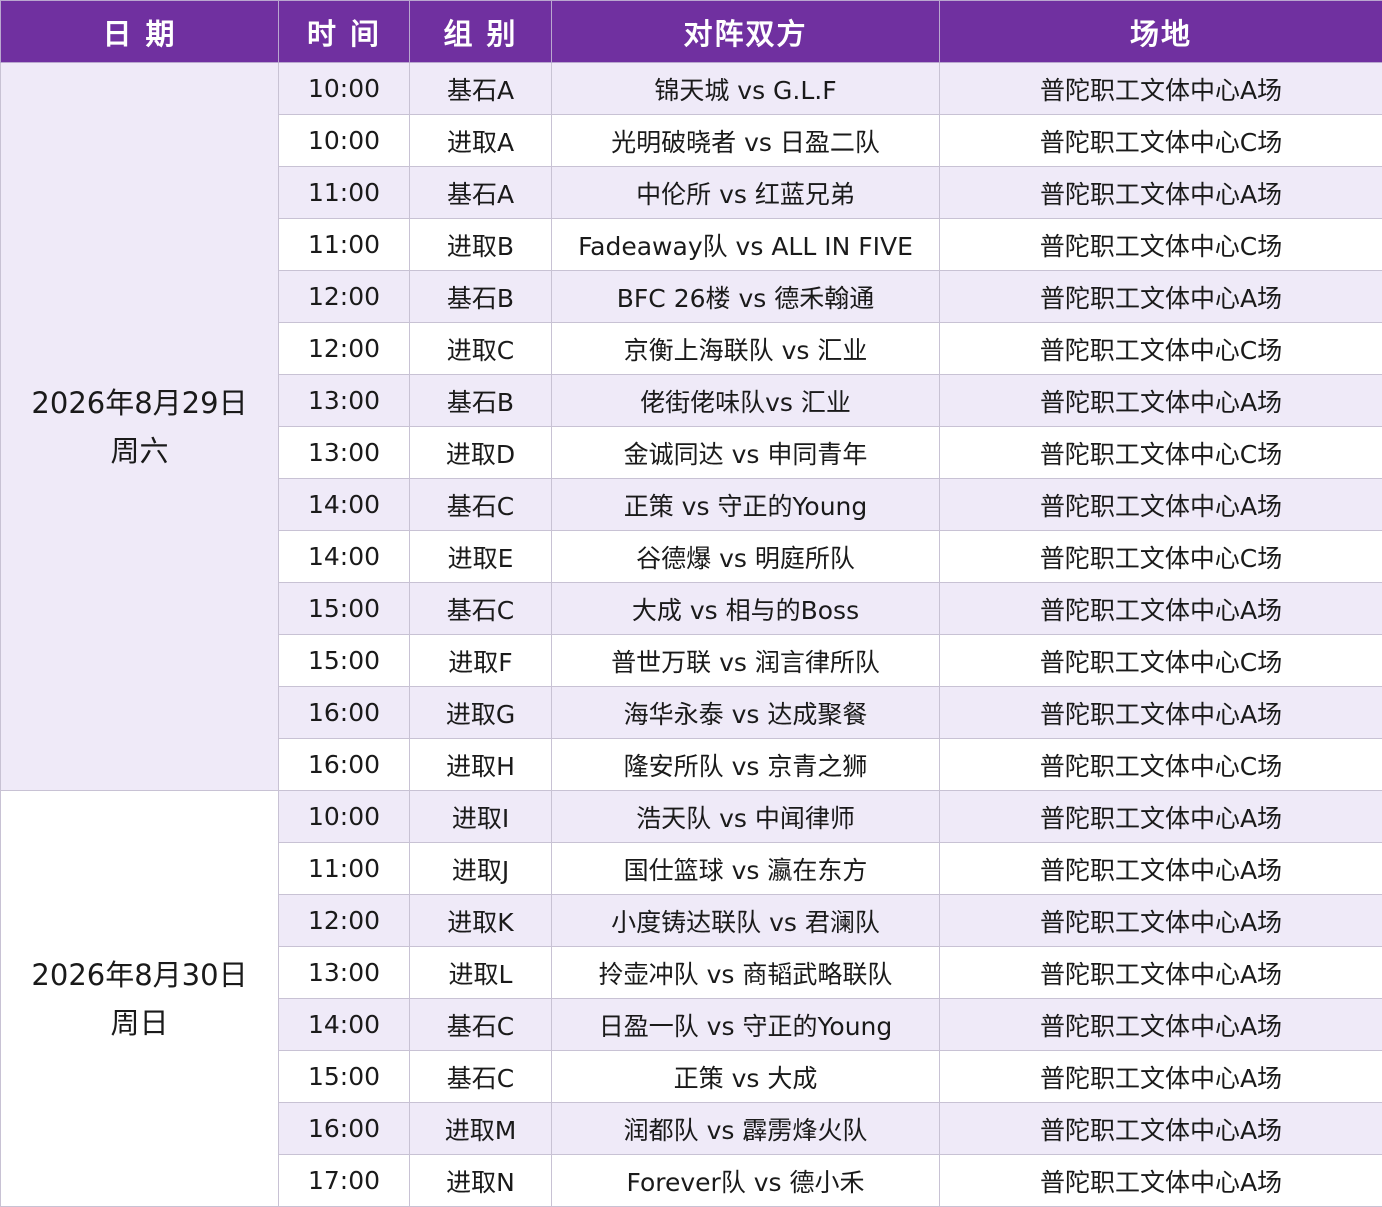 The width and height of the screenshot is (1382, 1207). What do you see at coordinates (746, 765) in the screenshot?
I see `match-cell: 隆安所队 vs 京青之狮` at bounding box center [746, 765].